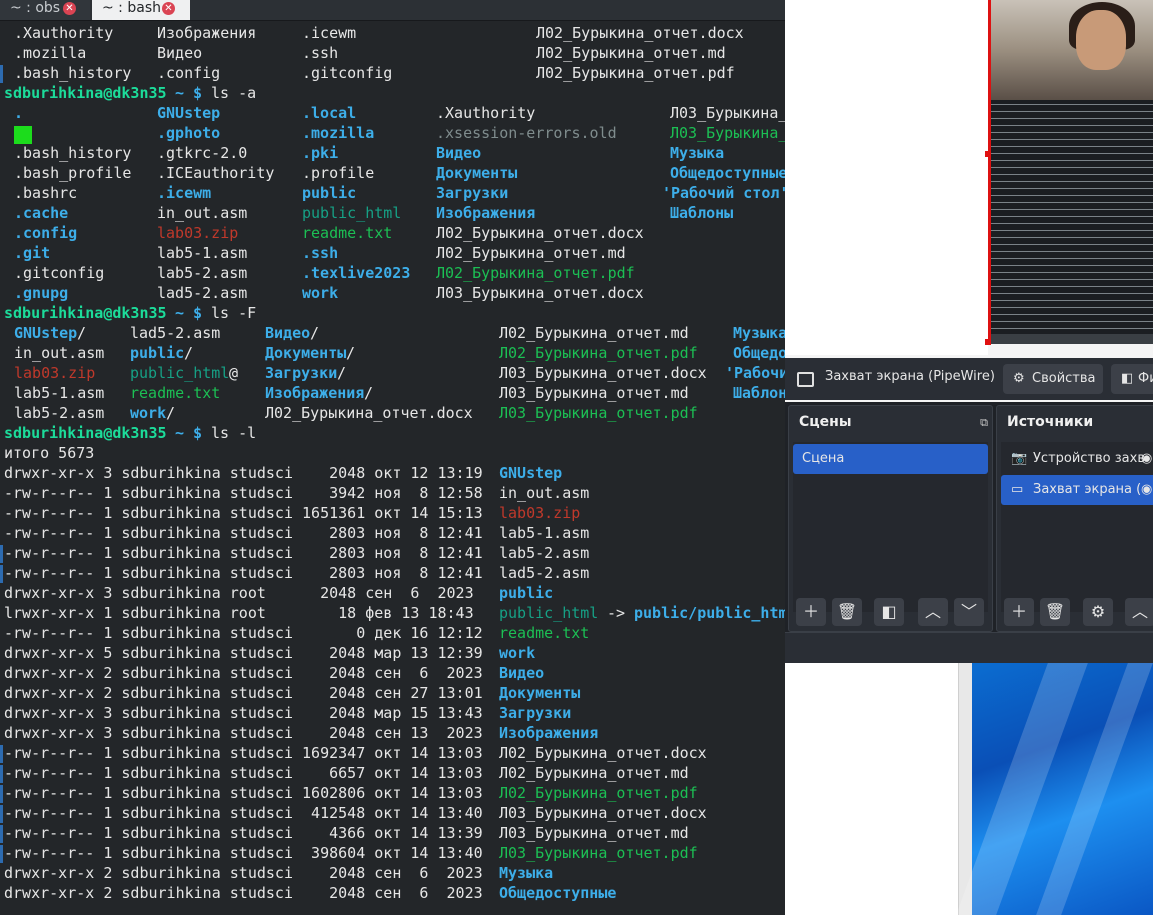  What do you see at coordinates (64, 33) in the screenshot?
I see `file-entry: .Xauthority` at bounding box center [64, 33].